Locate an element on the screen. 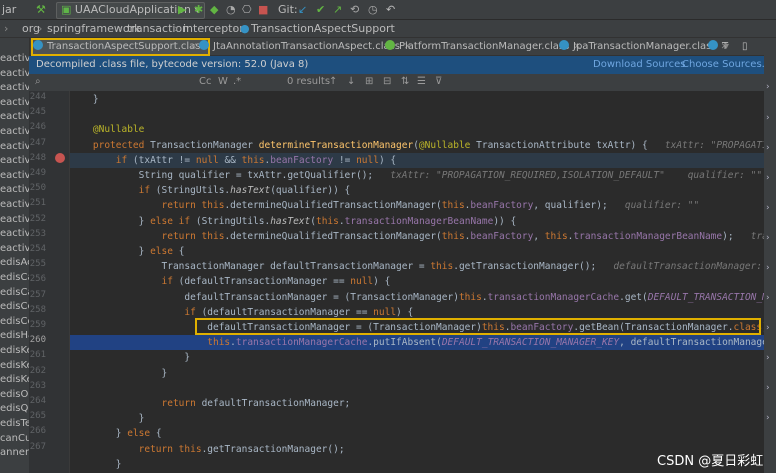 This screenshot has width=776, height=473. git-commit-icon: ✔ is located at coordinates (320, 9).